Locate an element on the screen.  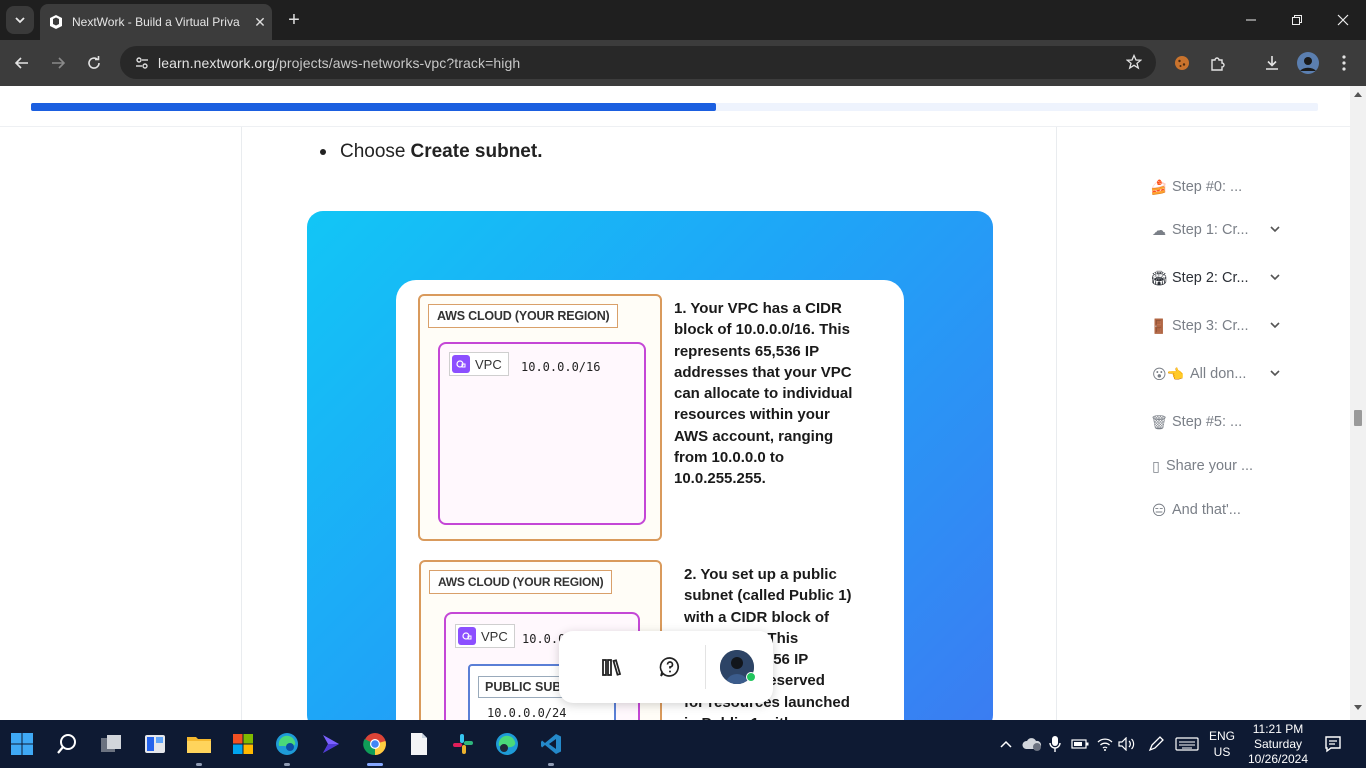
back-button is located at coordinates (22, 63).